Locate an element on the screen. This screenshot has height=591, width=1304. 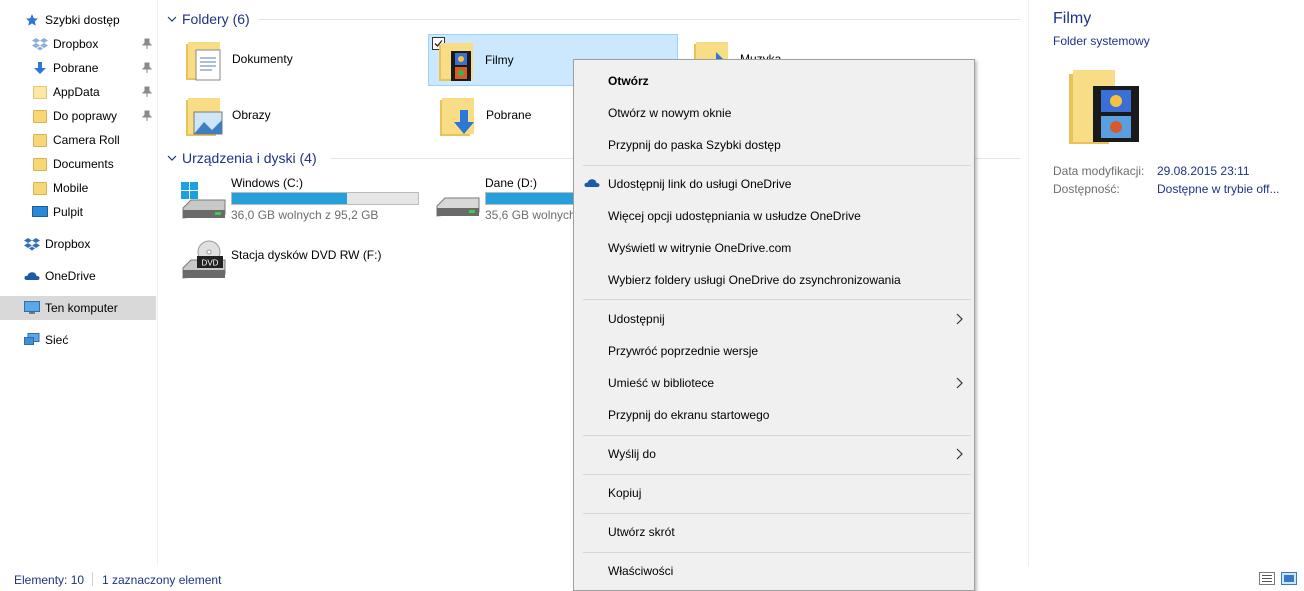
chevron-down-icon is located at coordinates (172, 158).